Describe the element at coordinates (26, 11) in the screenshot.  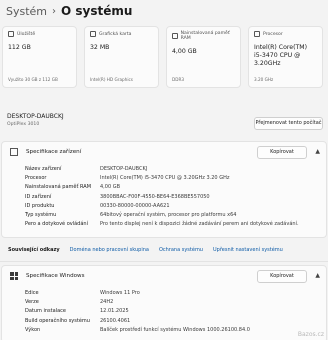
I see `breadcrumb-parent: Systém` at that location.